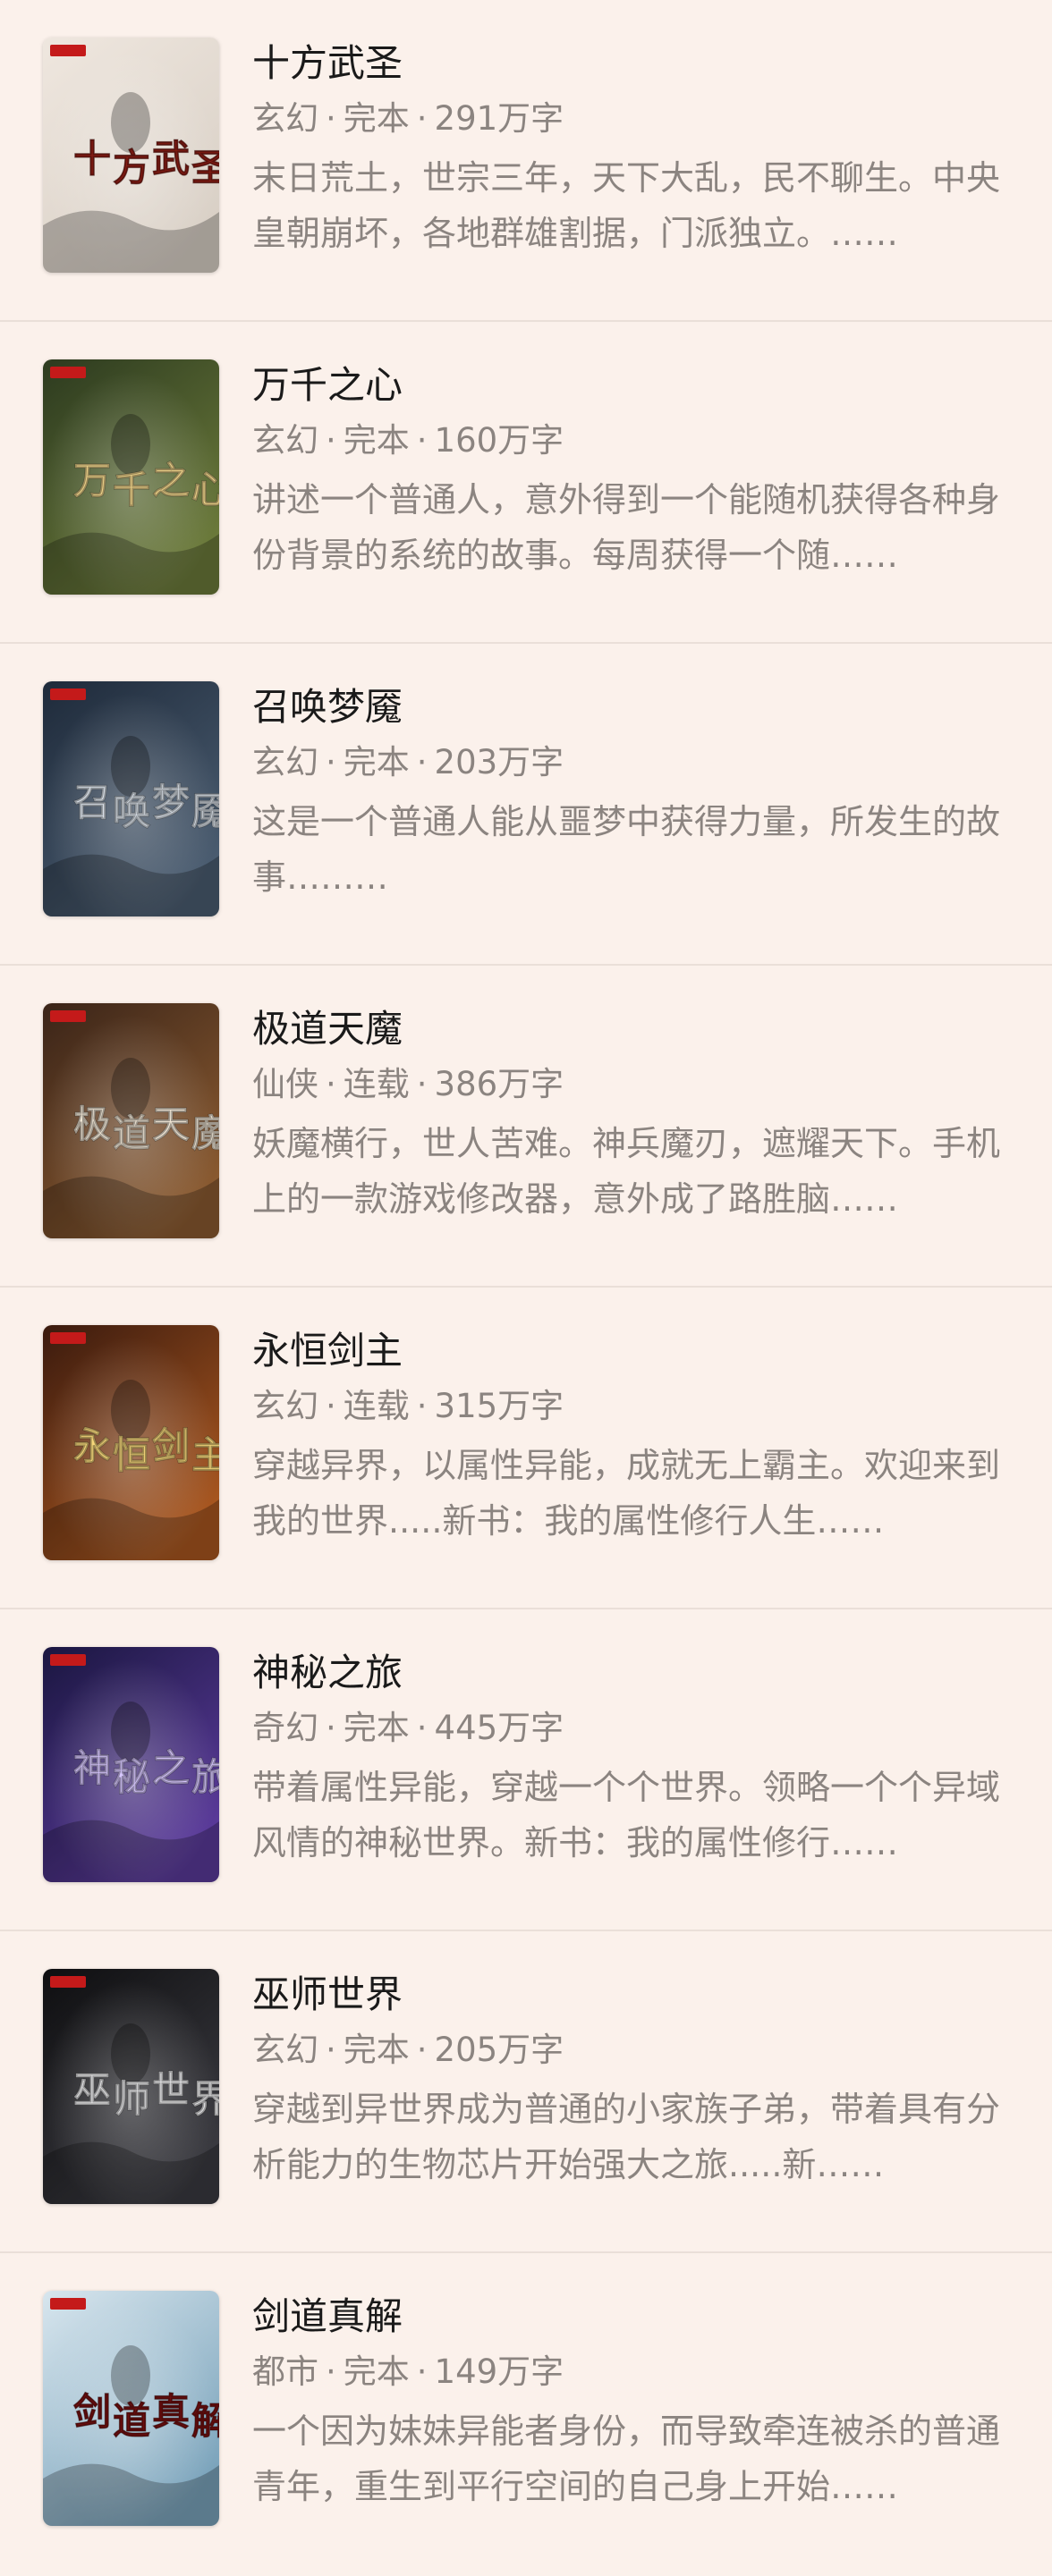 Image resolution: width=1052 pixels, height=2576 pixels. Describe the element at coordinates (131, 1455) in the screenshot. I see `svg-text: 恒` at that location.